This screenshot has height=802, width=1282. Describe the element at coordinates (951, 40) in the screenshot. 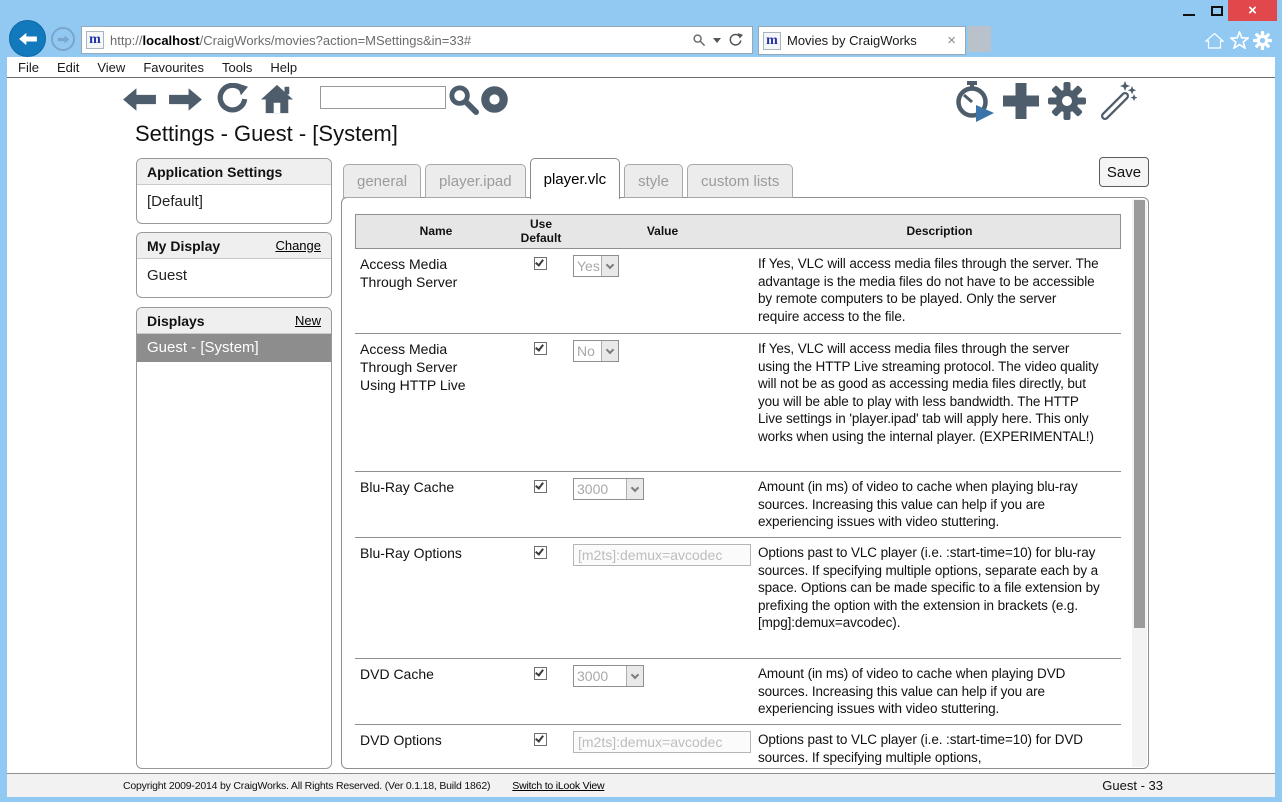

I see `tab-close-icon: ×` at that location.